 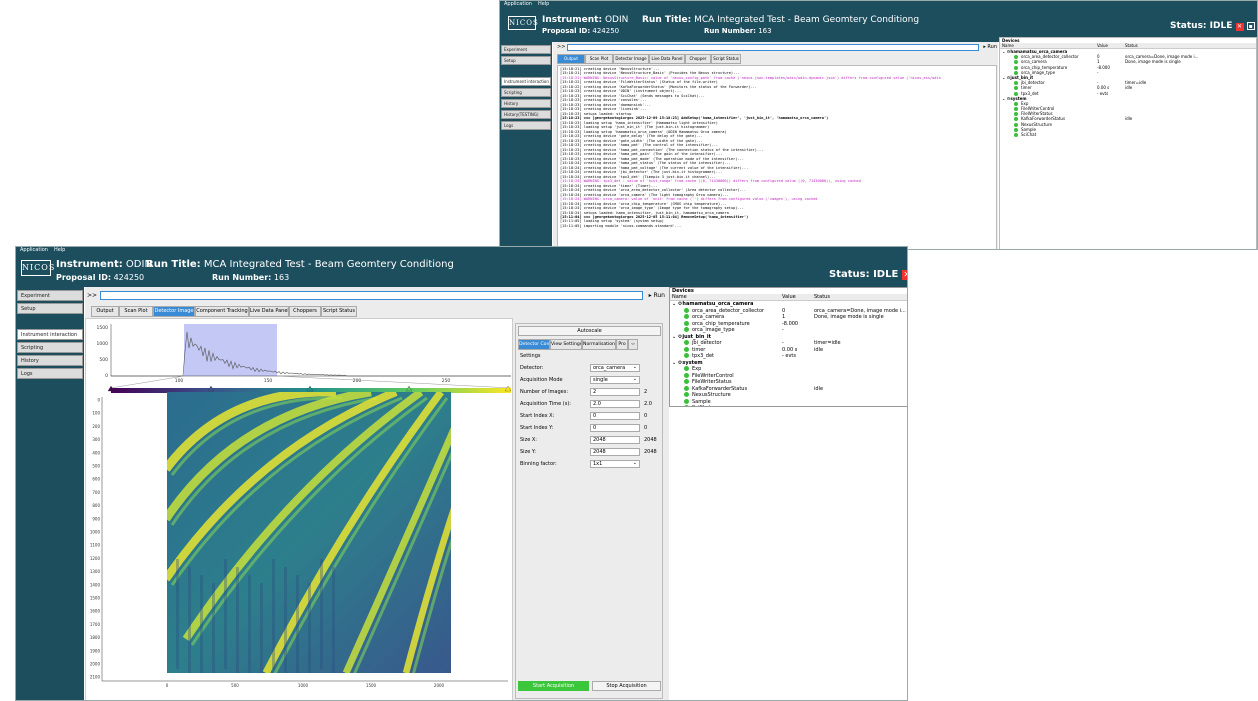 What do you see at coordinates (599, 59) in the screenshot?
I see `bg-tab-scan-plot: Scan Plot` at bounding box center [599, 59].